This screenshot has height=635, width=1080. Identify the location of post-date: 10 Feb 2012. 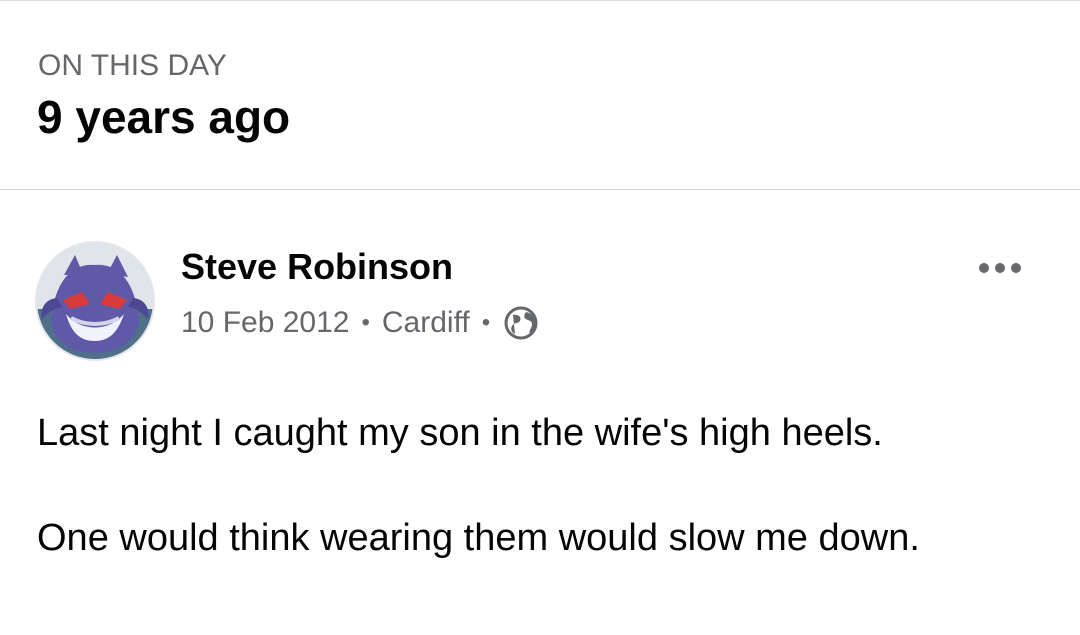
(265, 323).